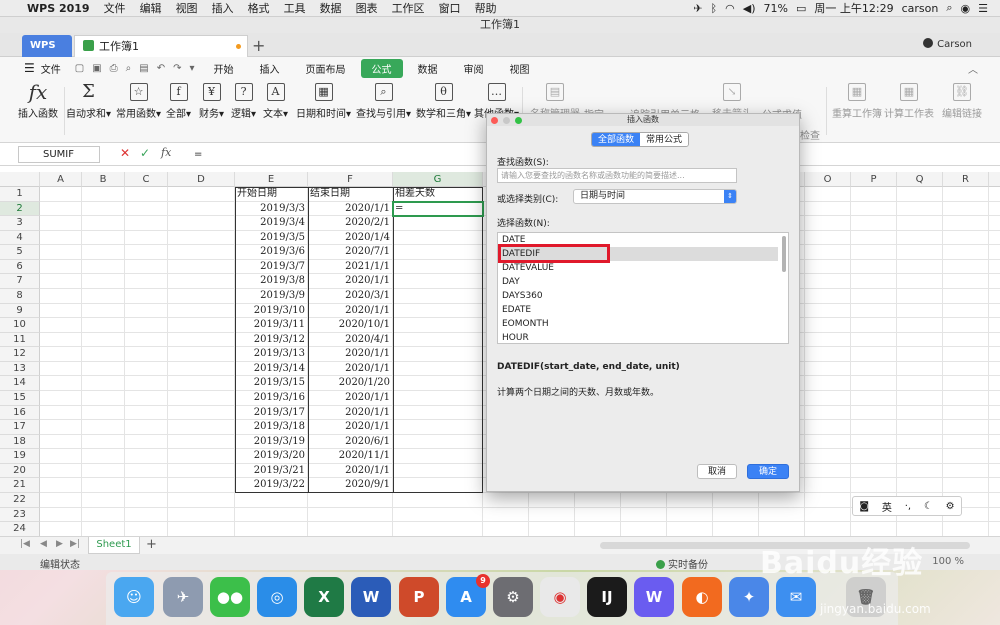  I want to click on wechat-icon: ●●, so click(230, 597).